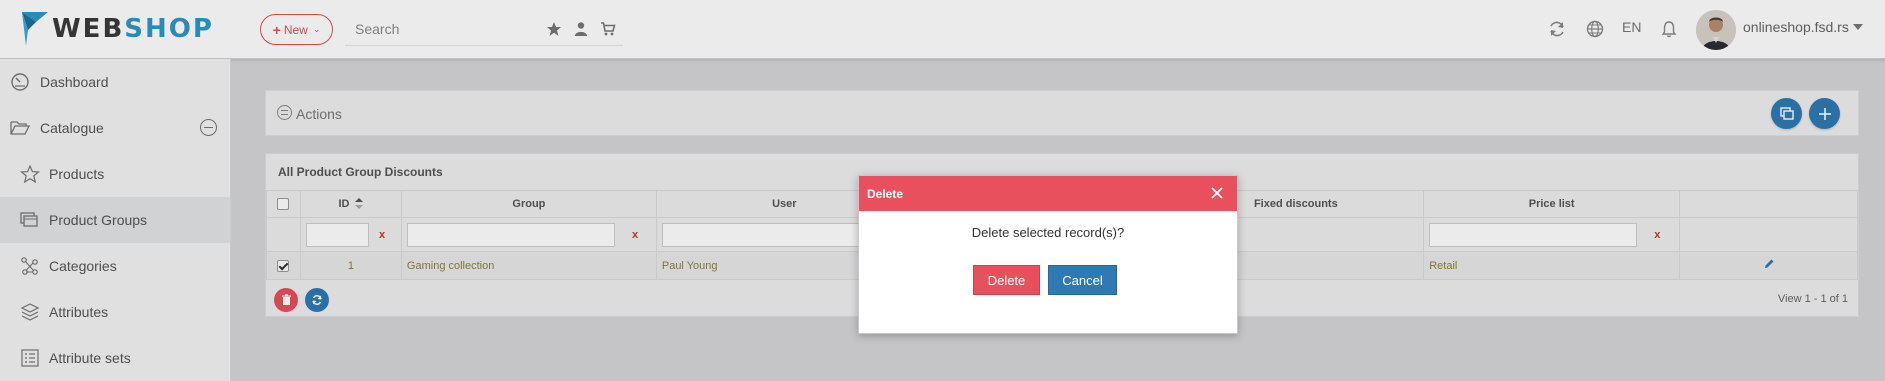 This screenshot has height=381, width=1885. Describe the element at coordinates (1048, 193) in the screenshot. I see `dialog-header: Delete` at that location.